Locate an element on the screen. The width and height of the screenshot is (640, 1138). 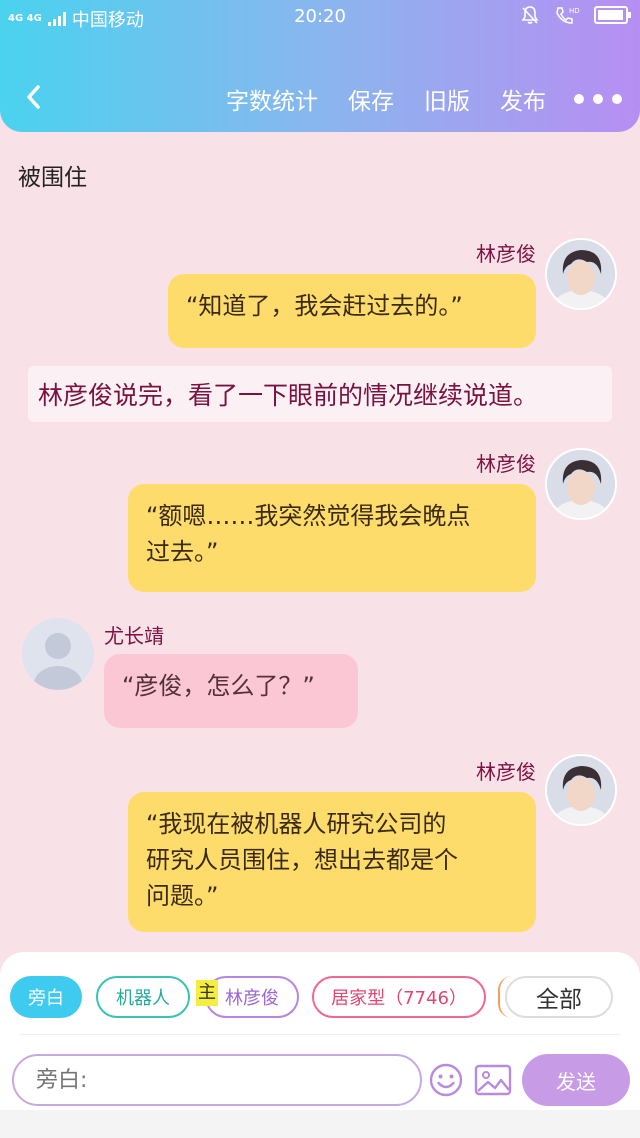
role-chips: 旁白 机器人 林彦俊 居家型（7746） 全部 is located at coordinates (320, 999).